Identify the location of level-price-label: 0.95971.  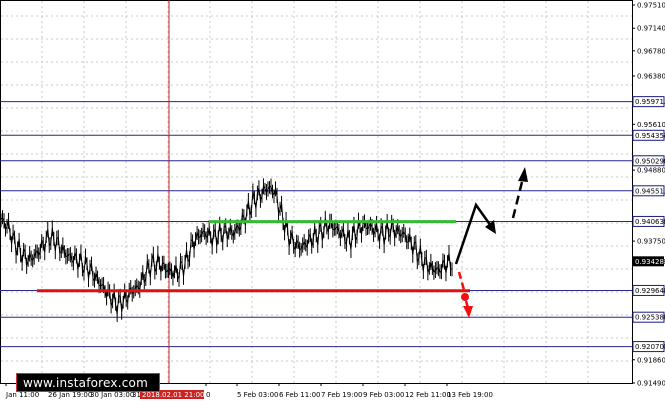
(649, 102).